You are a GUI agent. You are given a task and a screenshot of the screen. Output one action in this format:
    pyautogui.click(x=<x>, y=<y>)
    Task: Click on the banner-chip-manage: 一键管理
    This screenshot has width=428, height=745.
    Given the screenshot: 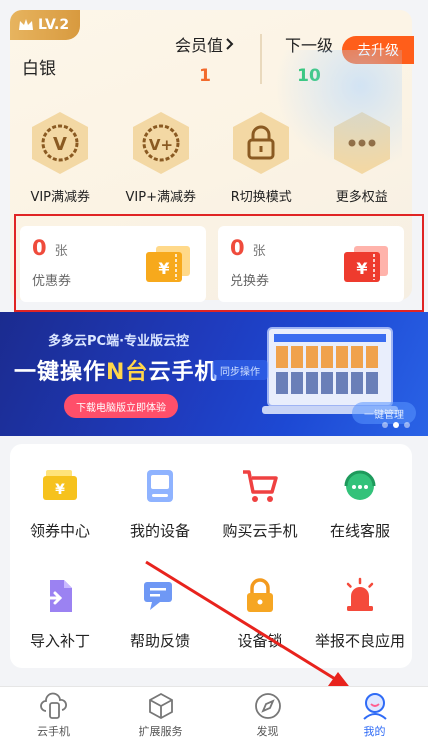 What is the action you would take?
    pyautogui.click(x=384, y=413)
    